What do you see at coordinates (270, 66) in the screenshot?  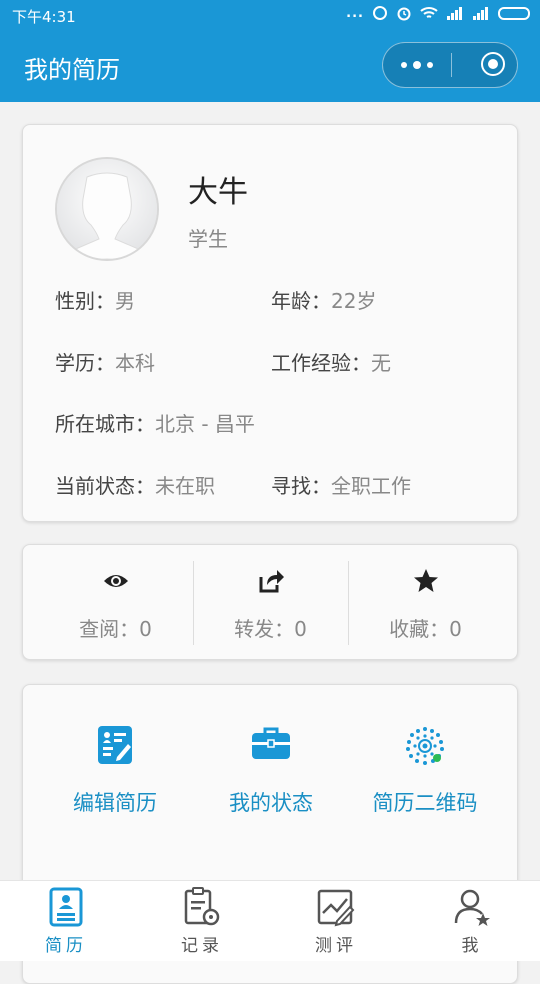 I see `navigation-bar: 我的简历` at bounding box center [270, 66].